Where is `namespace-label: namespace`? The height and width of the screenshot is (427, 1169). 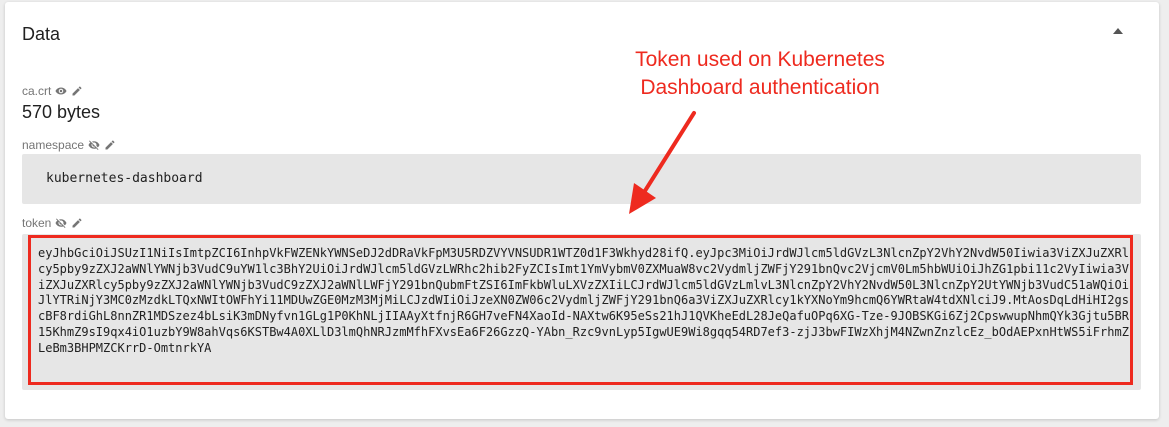
namespace-label: namespace is located at coordinates (53, 145).